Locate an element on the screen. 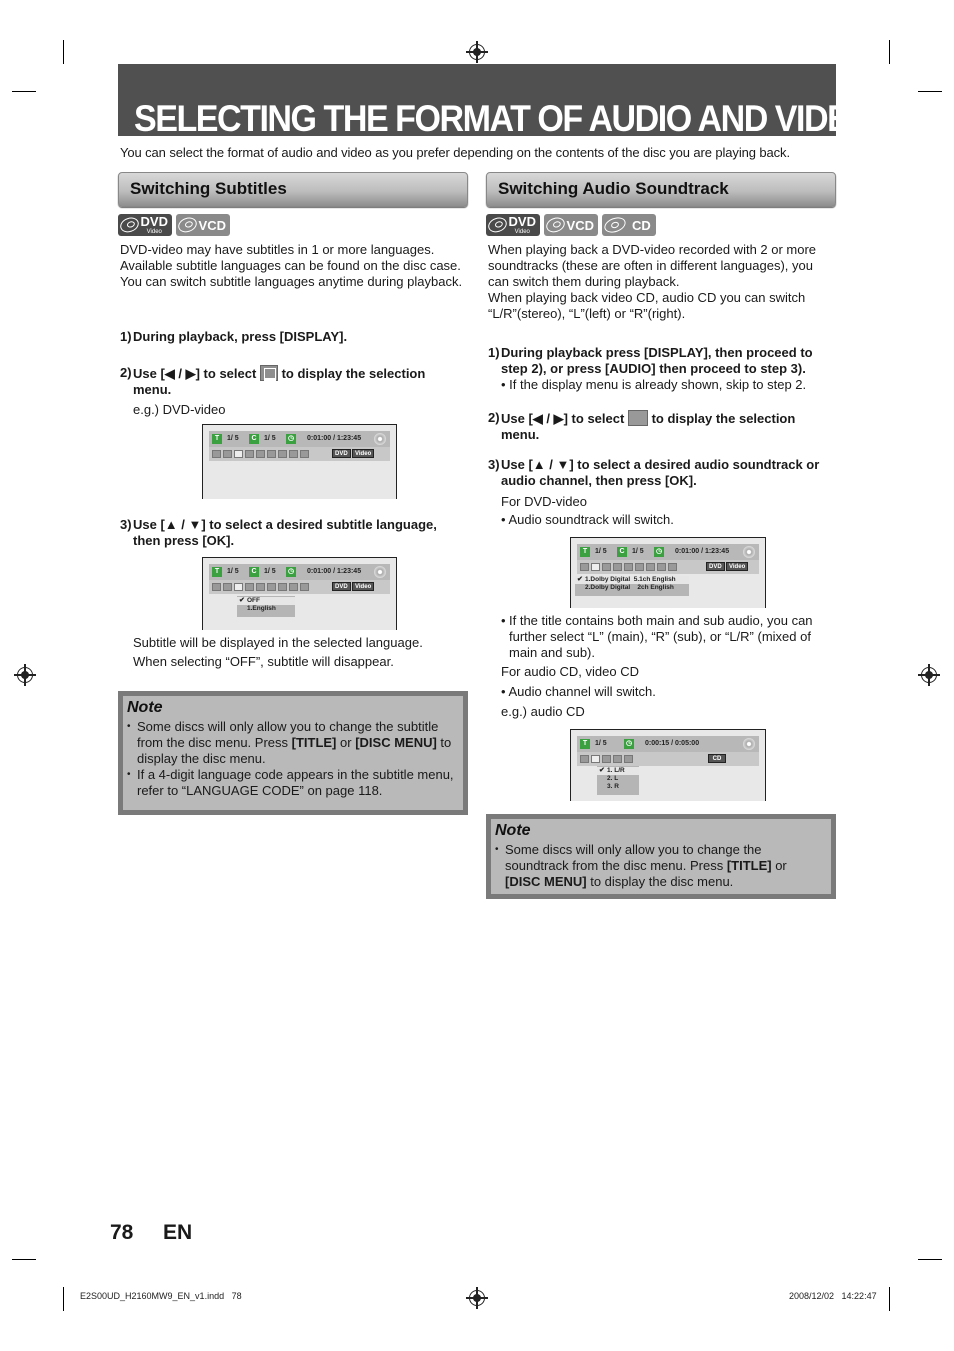 Image resolution: width=954 pixels, height=1351 pixels. cd-bullet: • Audio channel will switch. is located at coordinates (578, 691).